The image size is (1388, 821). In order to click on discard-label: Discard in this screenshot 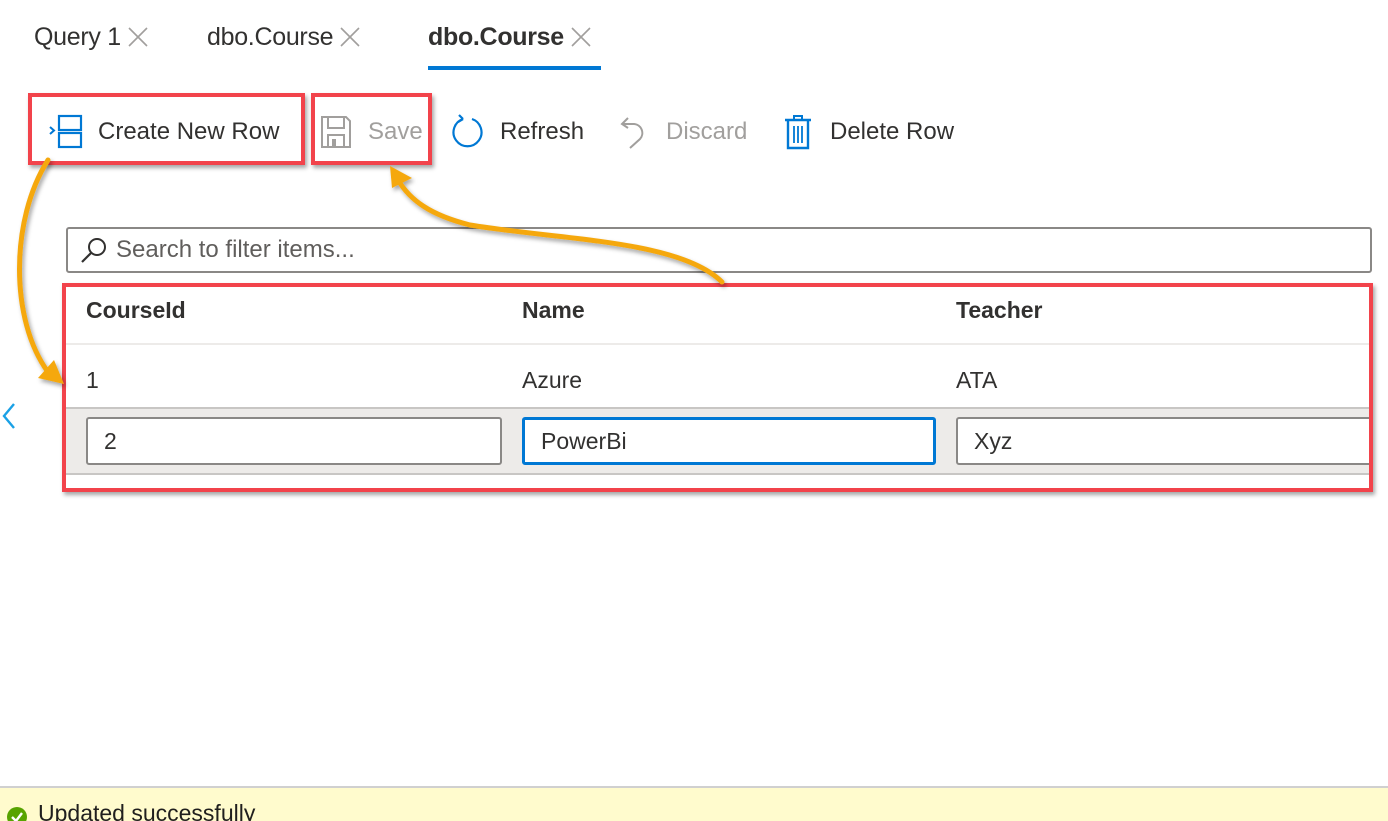, I will do `click(707, 131)`.